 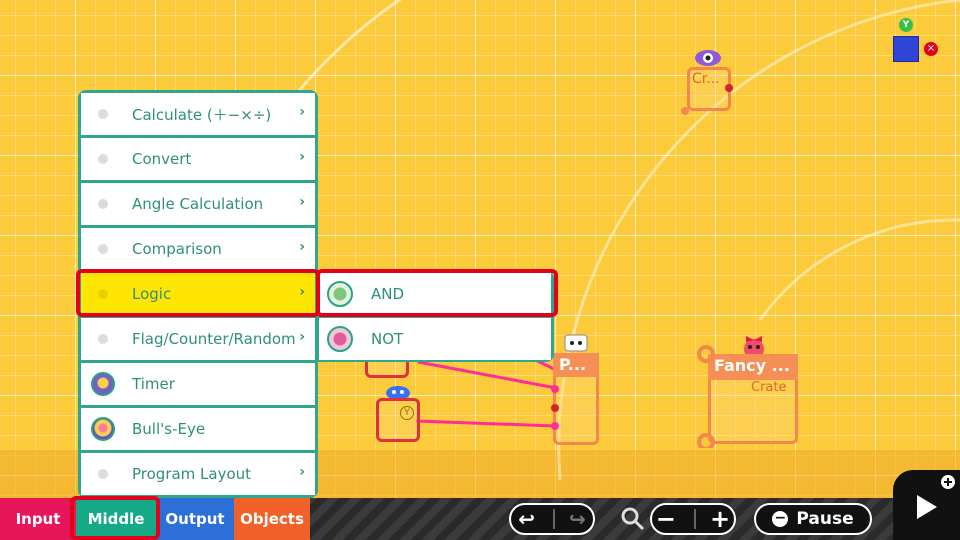 I want to click on pause-button: − Pause, so click(x=813, y=519).